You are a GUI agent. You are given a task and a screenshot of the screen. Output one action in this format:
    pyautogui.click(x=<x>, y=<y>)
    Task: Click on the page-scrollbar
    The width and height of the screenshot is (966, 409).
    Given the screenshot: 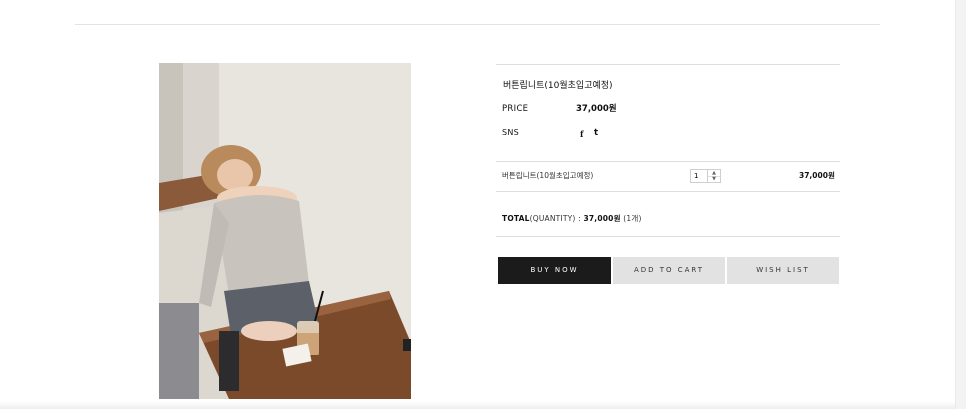 What is the action you would take?
    pyautogui.click(x=960, y=204)
    